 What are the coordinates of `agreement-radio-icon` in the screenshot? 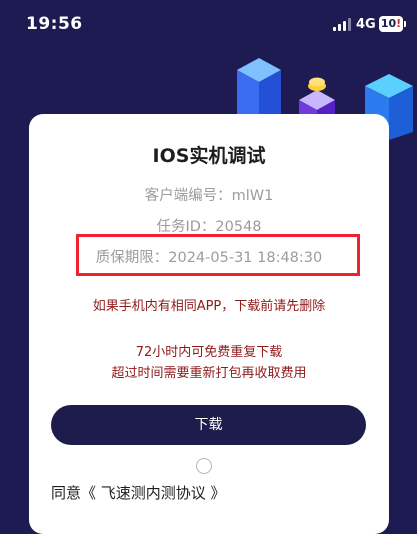 It's located at (204, 466).